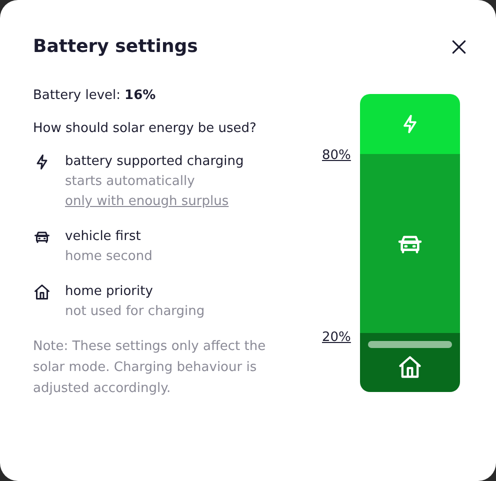 This screenshot has height=481, width=496. I want to click on lower-threshold-link: 20%, so click(336, 337).